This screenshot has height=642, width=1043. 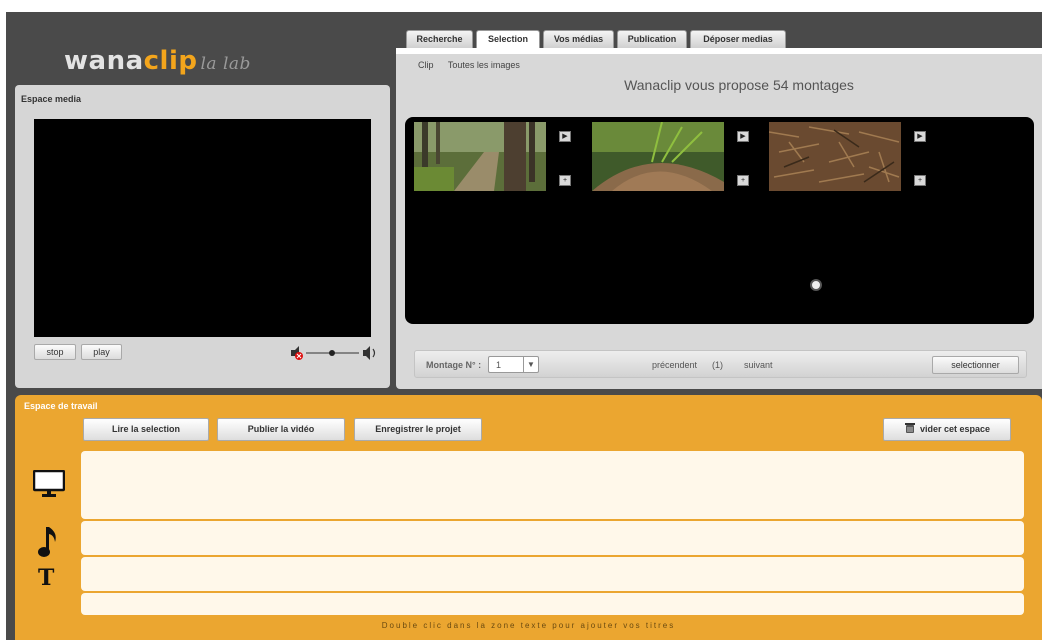 What do you see at coordinates (652, 39) in the screenshot?
I see `tab-publication: Publication` at bounding box center [652, 39].